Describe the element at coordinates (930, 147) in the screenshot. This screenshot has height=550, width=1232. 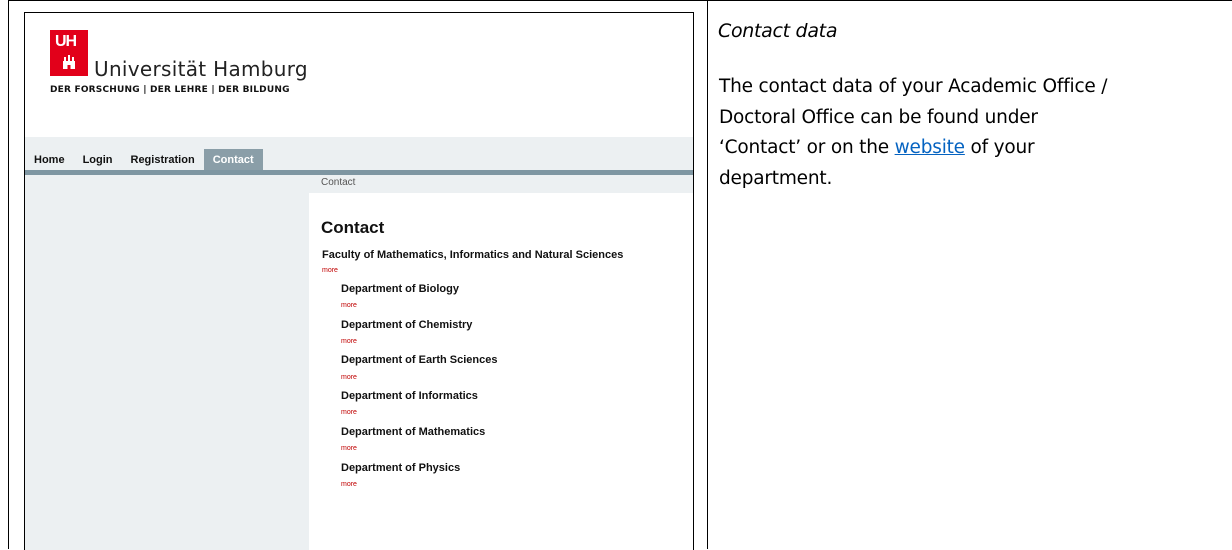
I see `website-link: website` at that location.